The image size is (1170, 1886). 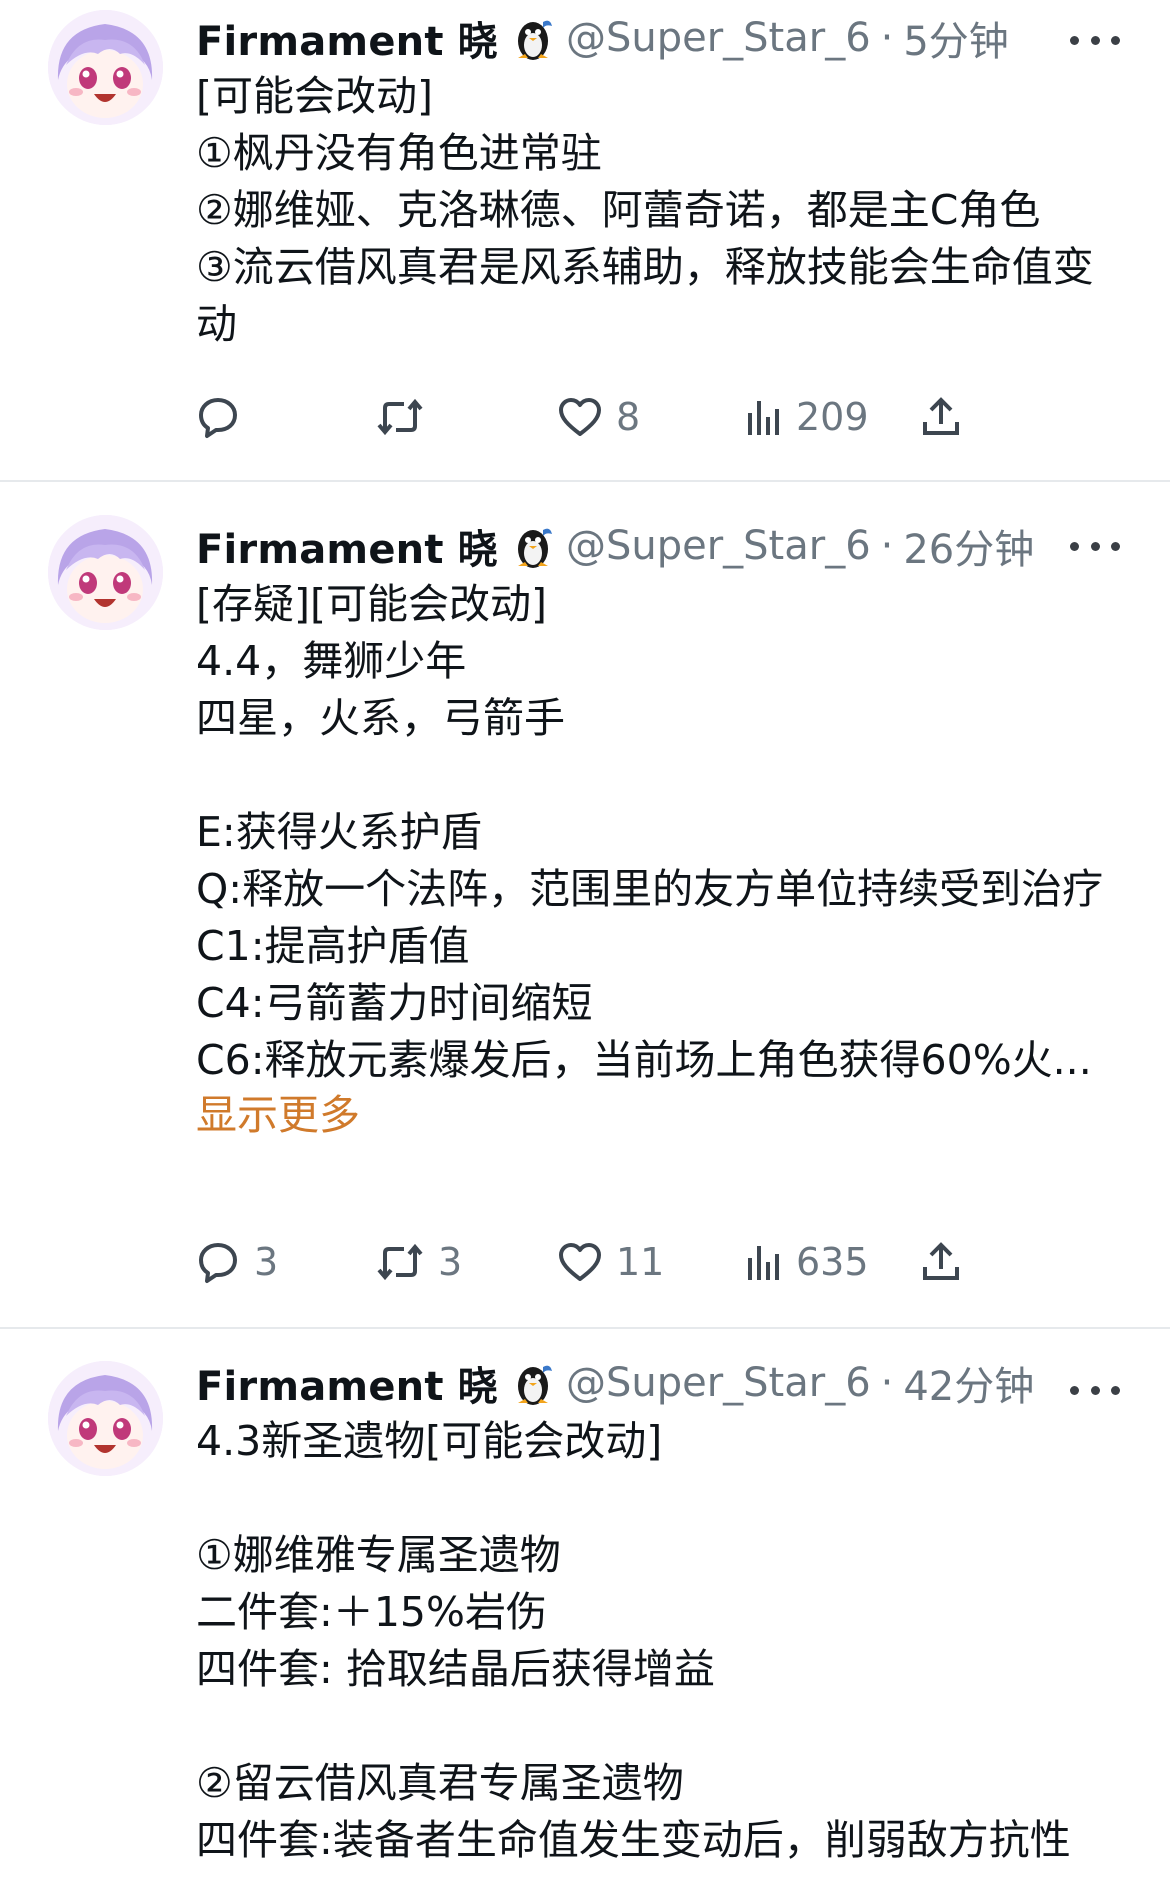 I want to click on retweet-button: 3, so click(x=419, y=1262).